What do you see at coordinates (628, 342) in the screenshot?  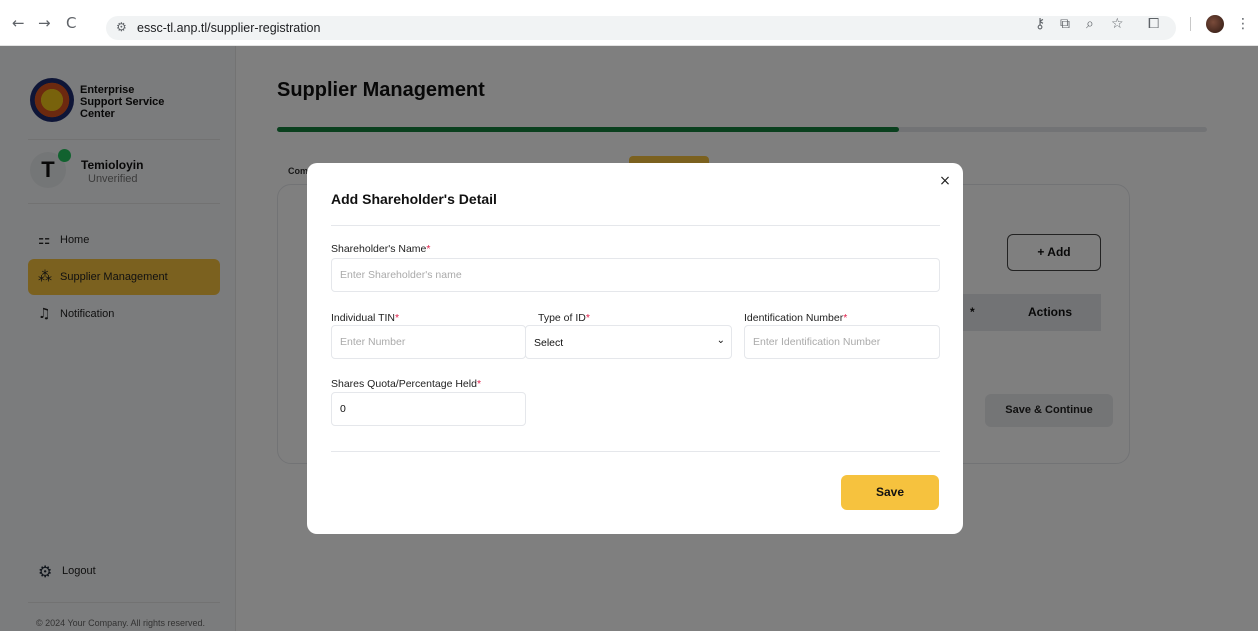 I see `id-type-select: Select ⌄` at bounding box center [628, 342].